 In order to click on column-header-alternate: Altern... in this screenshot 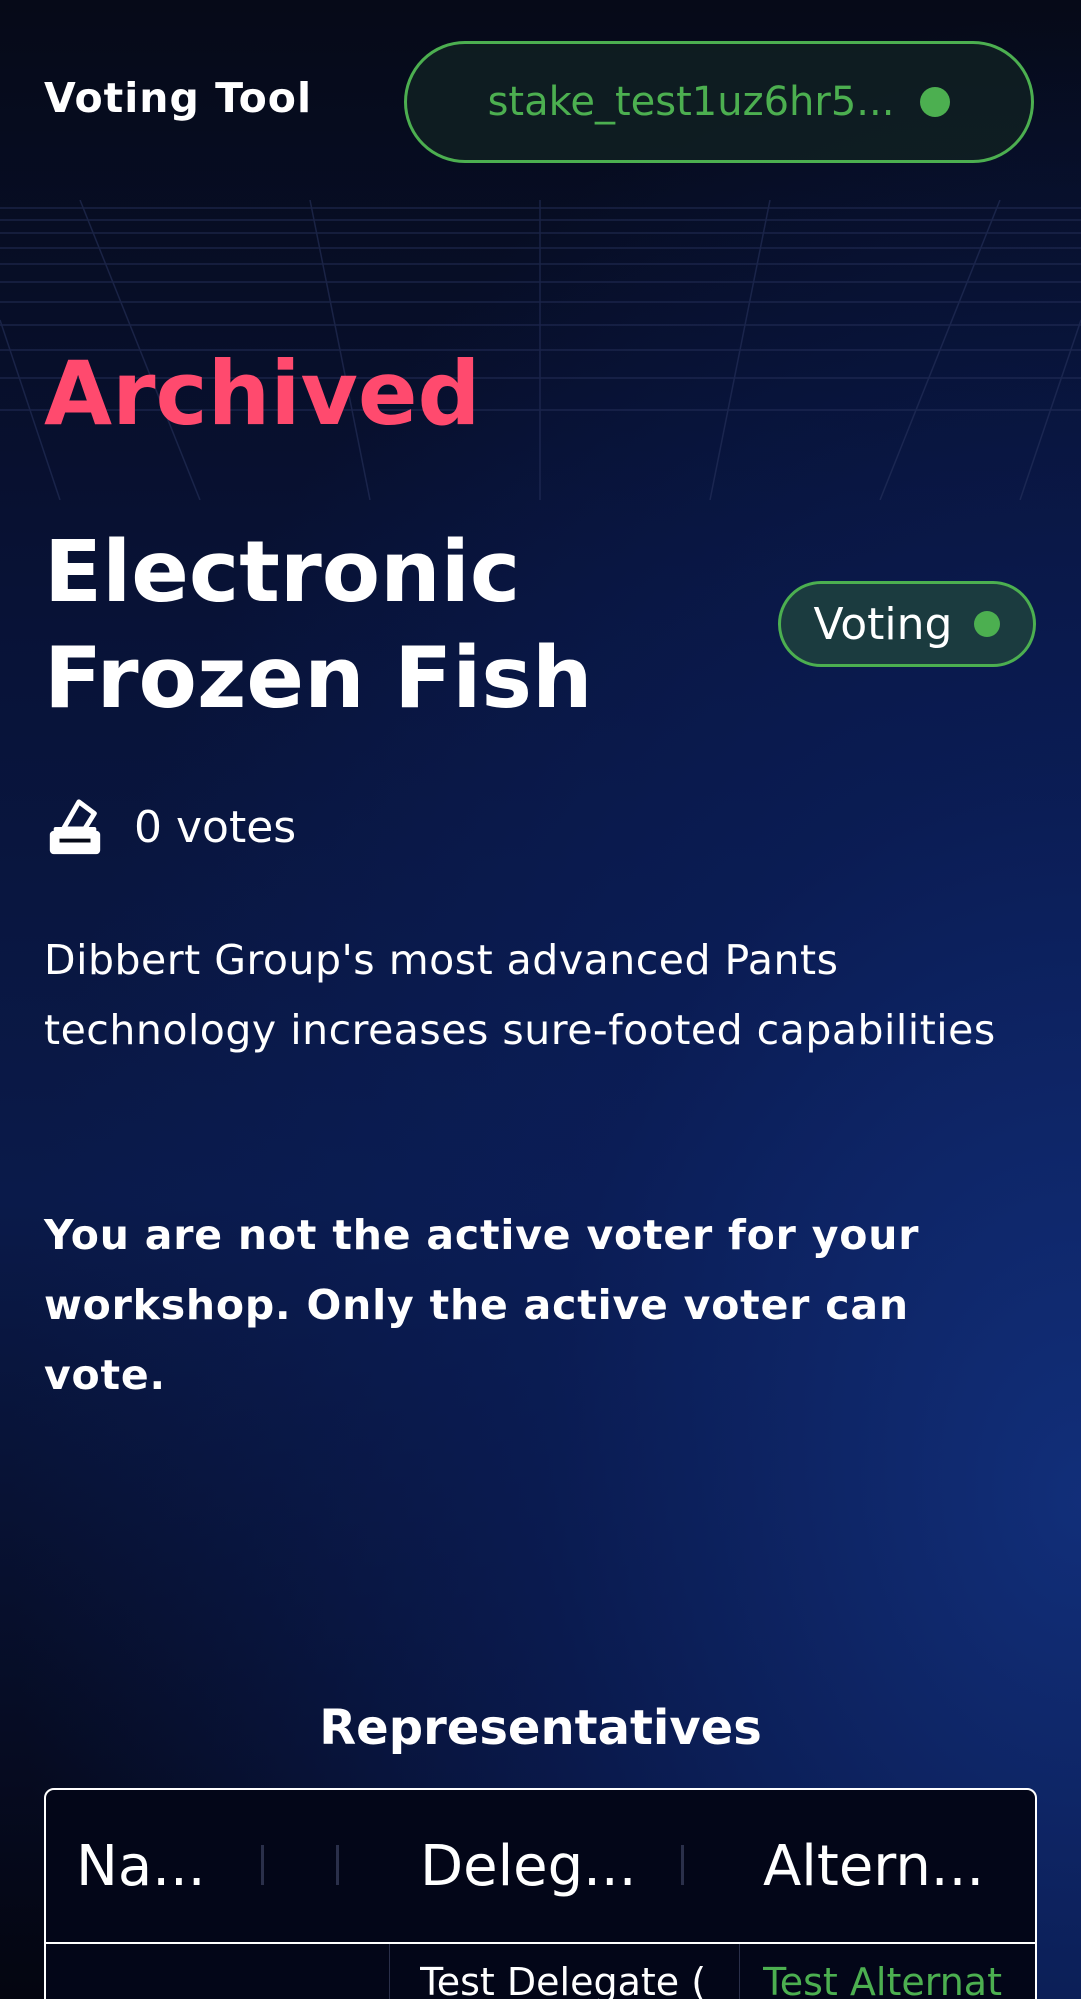, I will do `click(883, 1866)`.